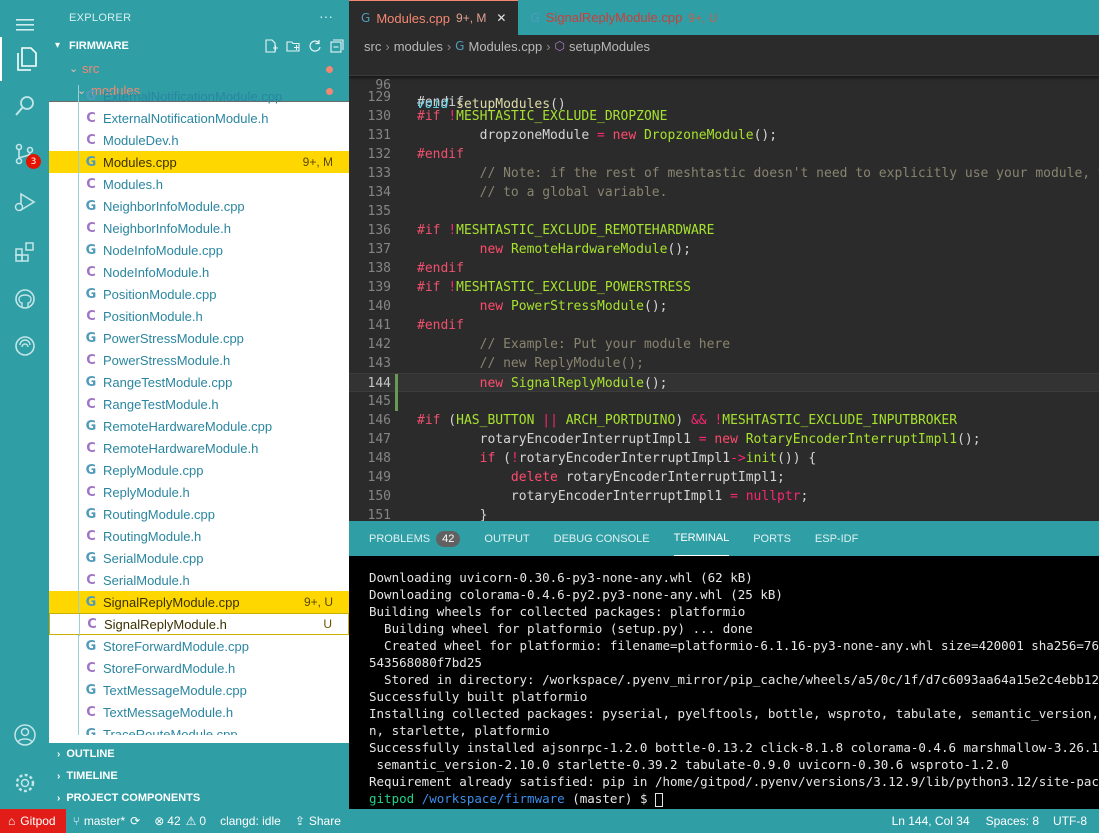  What do you see at coordinates (107, 821) in the screenshot?
I see `branch-status: ⑂ master* ⟳` at bounding box center [107, 821].